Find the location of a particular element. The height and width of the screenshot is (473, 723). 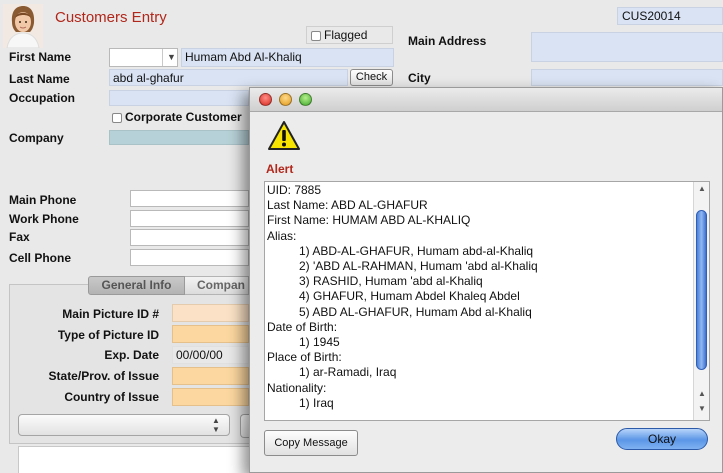

fax-field is located at coordinates (189, 237).